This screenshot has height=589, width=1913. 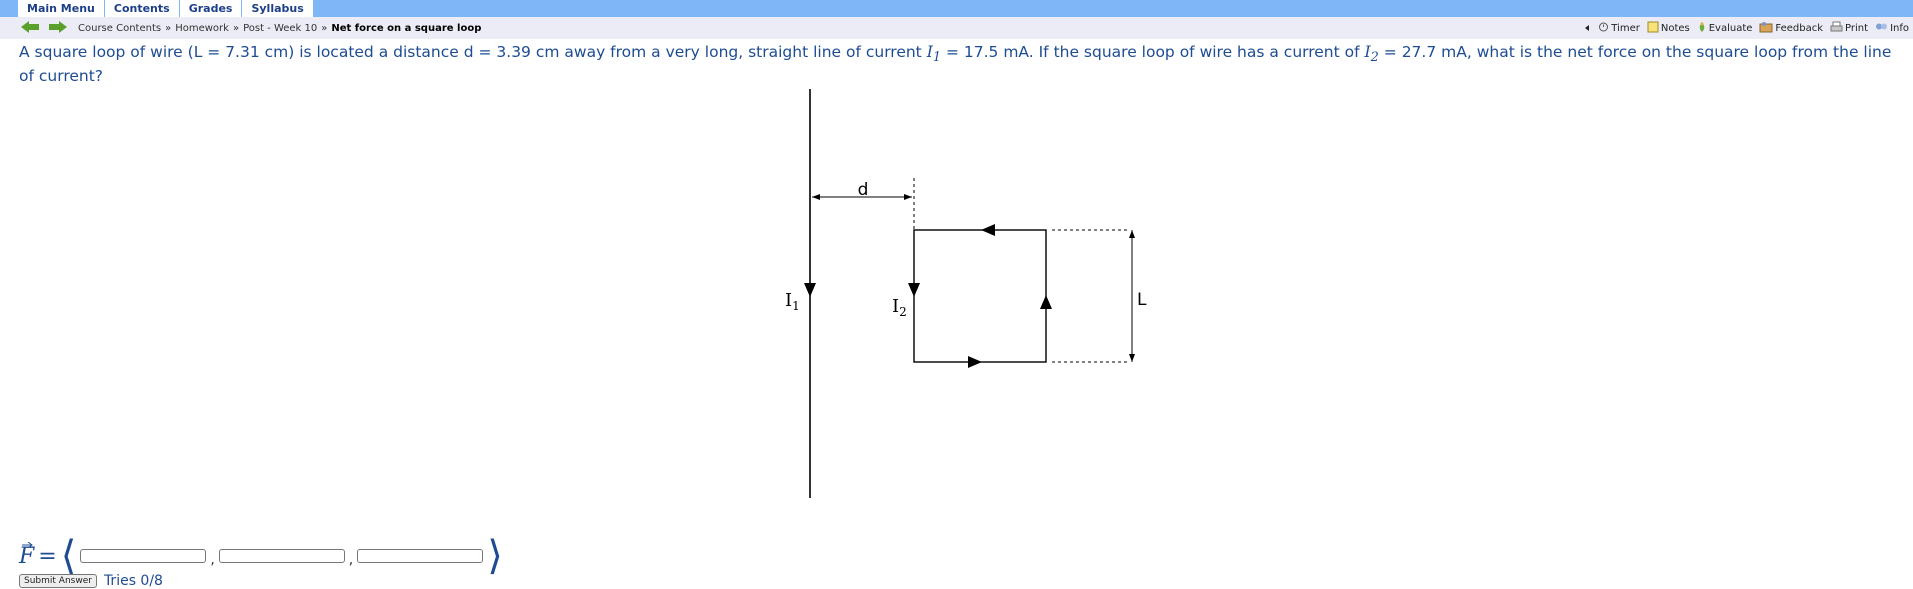 What do you see at coordinates (792, 301) in the screenshot?
I see `label-I1: I1` at bounding box center [792, 301].